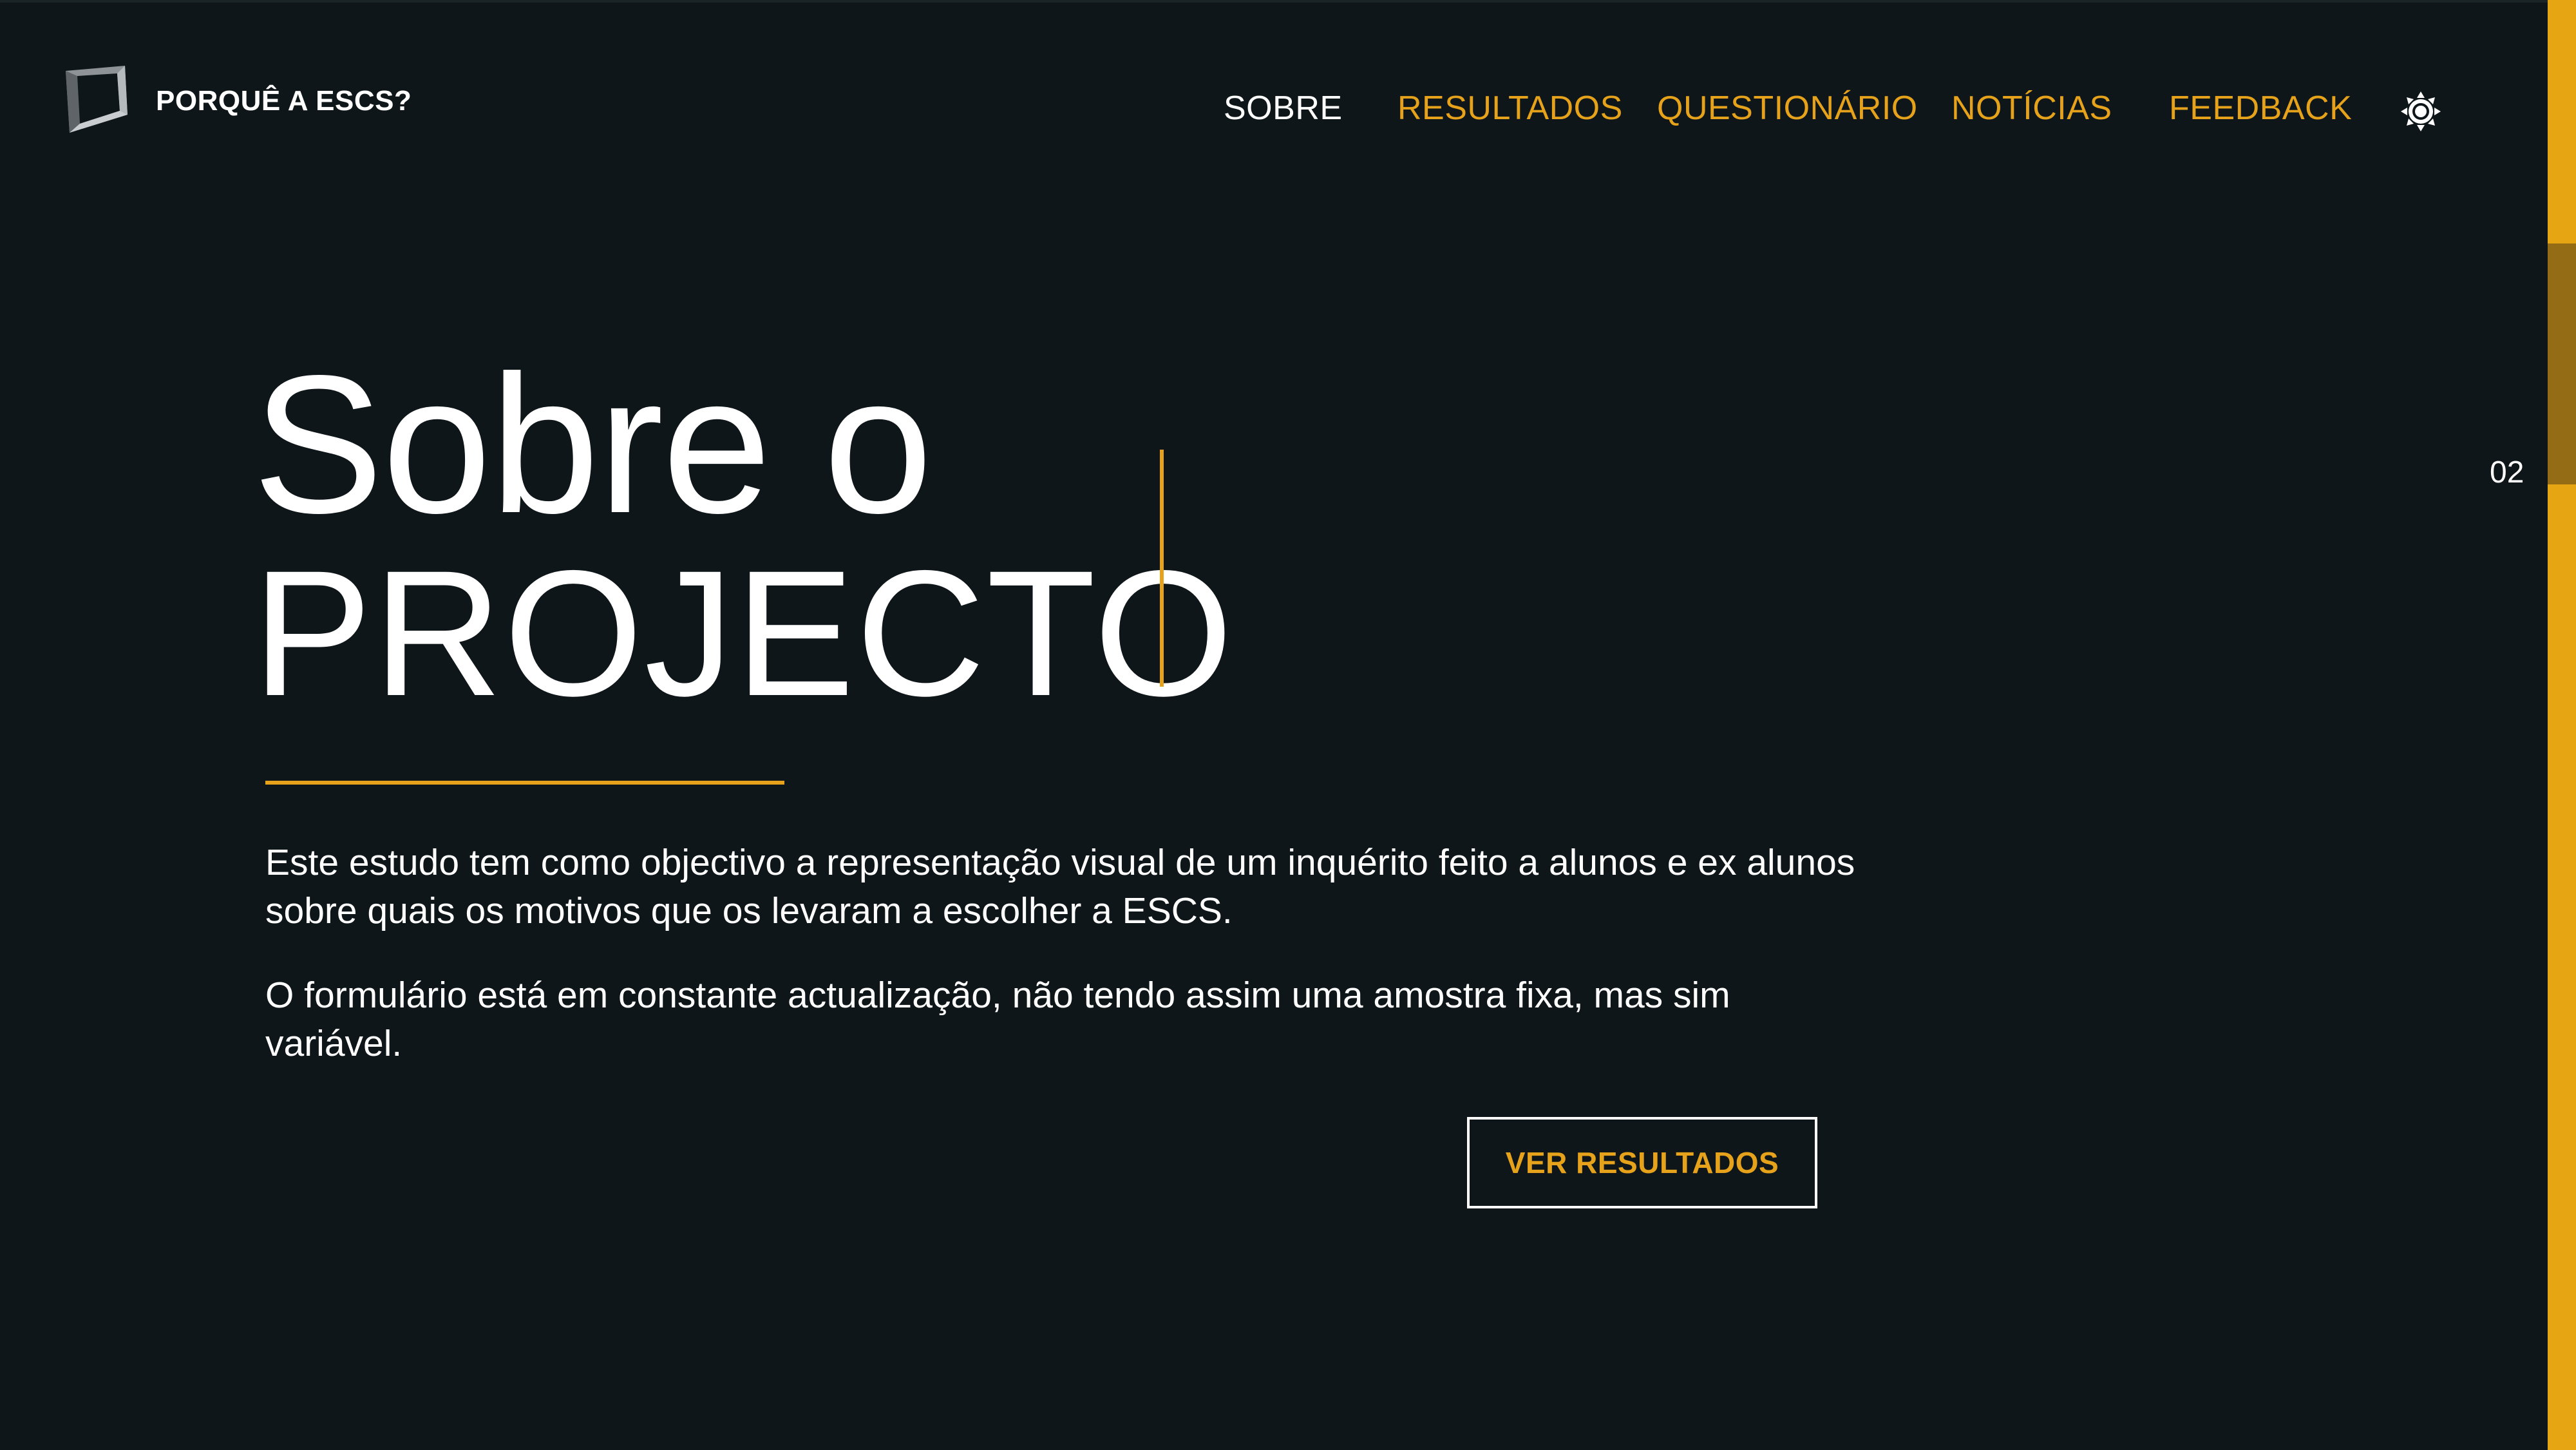  Describe the element at coordinates (2031, 109) in the screenshot. I see `nav-item-noticias: NOTÍCIAS` at that location.